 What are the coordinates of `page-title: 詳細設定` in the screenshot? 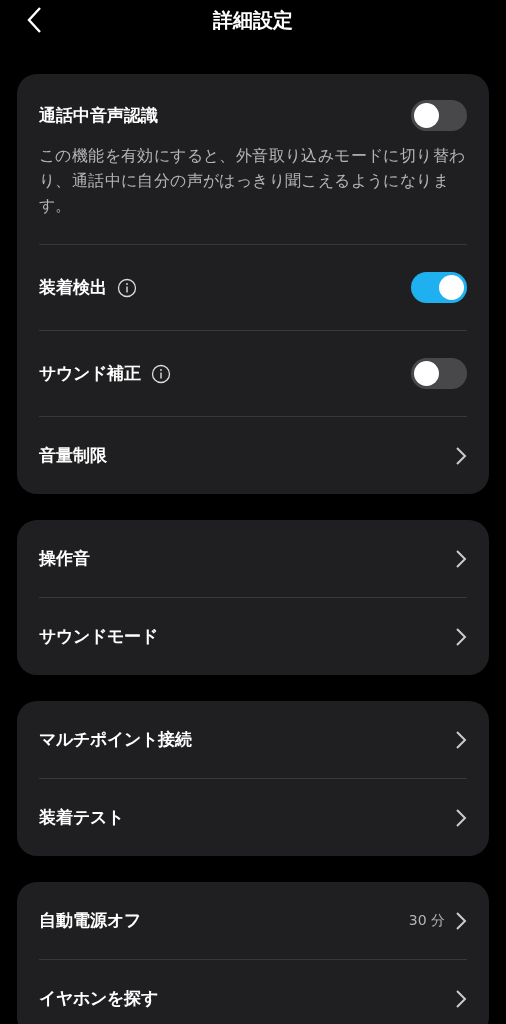 It's located at (253, 20).